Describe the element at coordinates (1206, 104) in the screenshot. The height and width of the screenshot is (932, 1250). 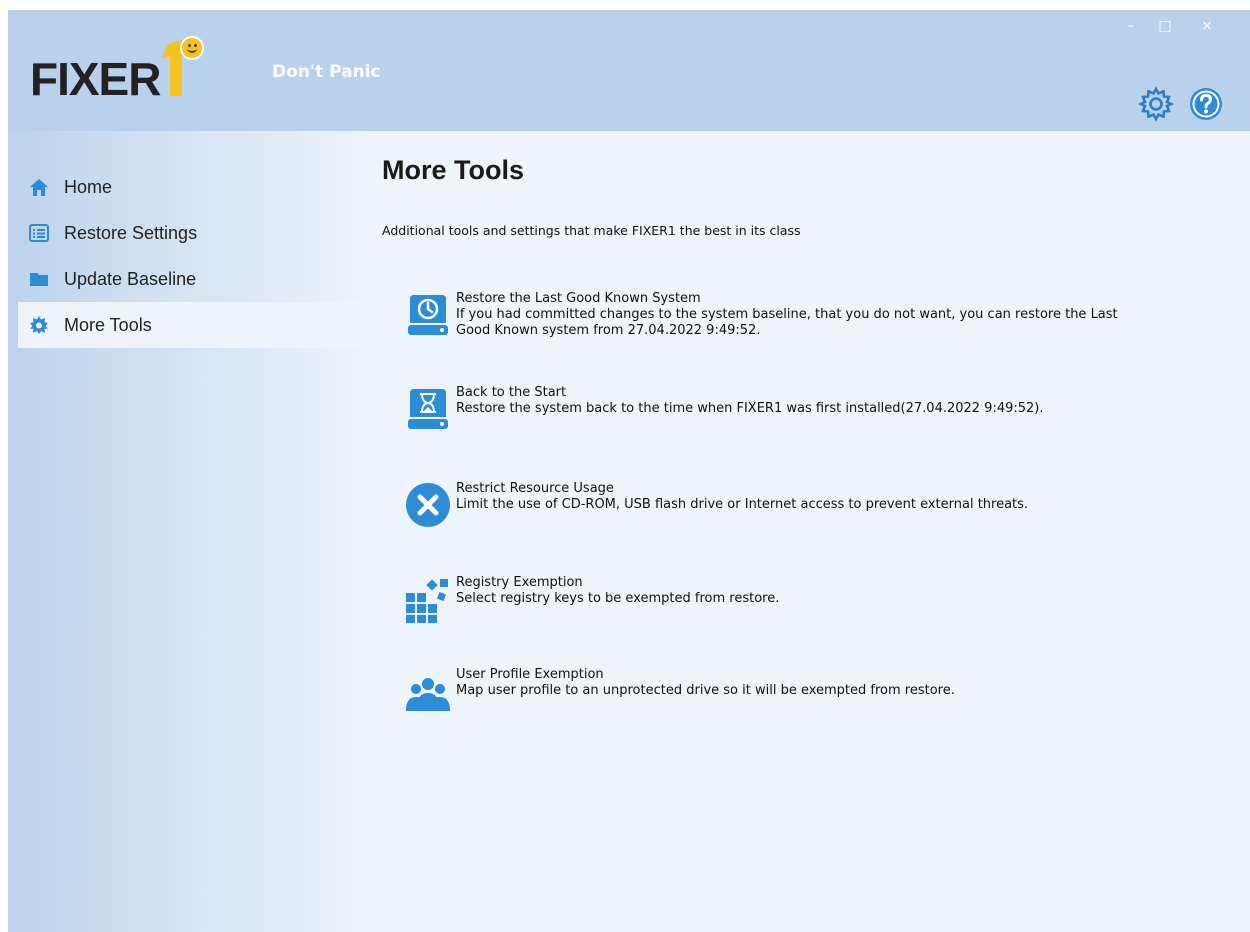
I see `help-icon` at that location.